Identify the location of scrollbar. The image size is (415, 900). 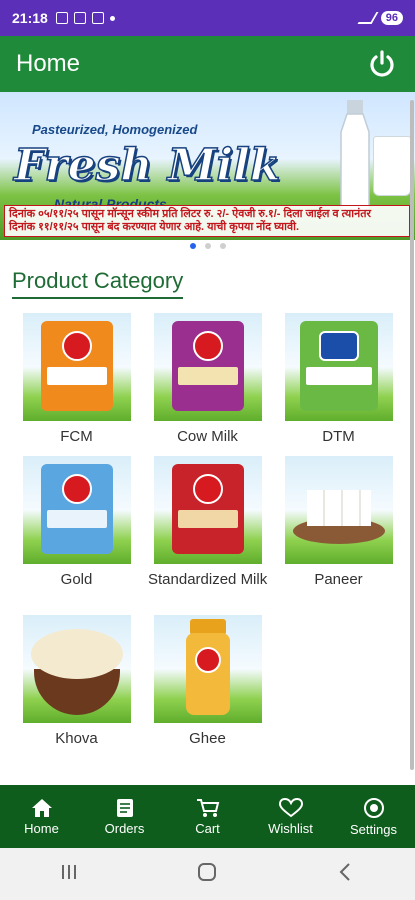
(412, 435).